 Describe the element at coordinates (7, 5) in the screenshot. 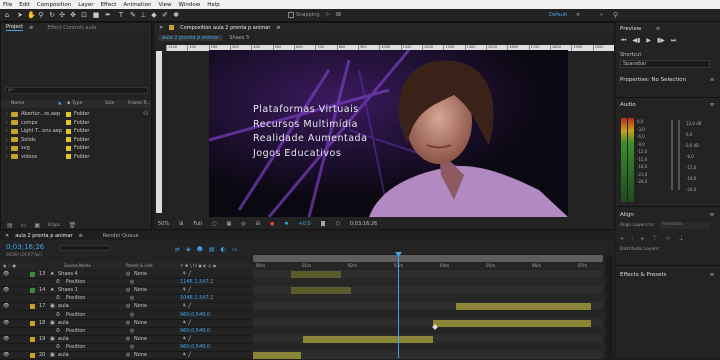

I see `menu-file: File` at that location.